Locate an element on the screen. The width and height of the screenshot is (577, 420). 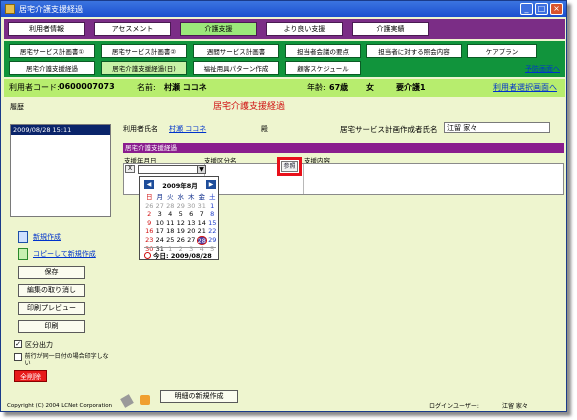
calendar-day: 11 is located at coordinates (170, 223).